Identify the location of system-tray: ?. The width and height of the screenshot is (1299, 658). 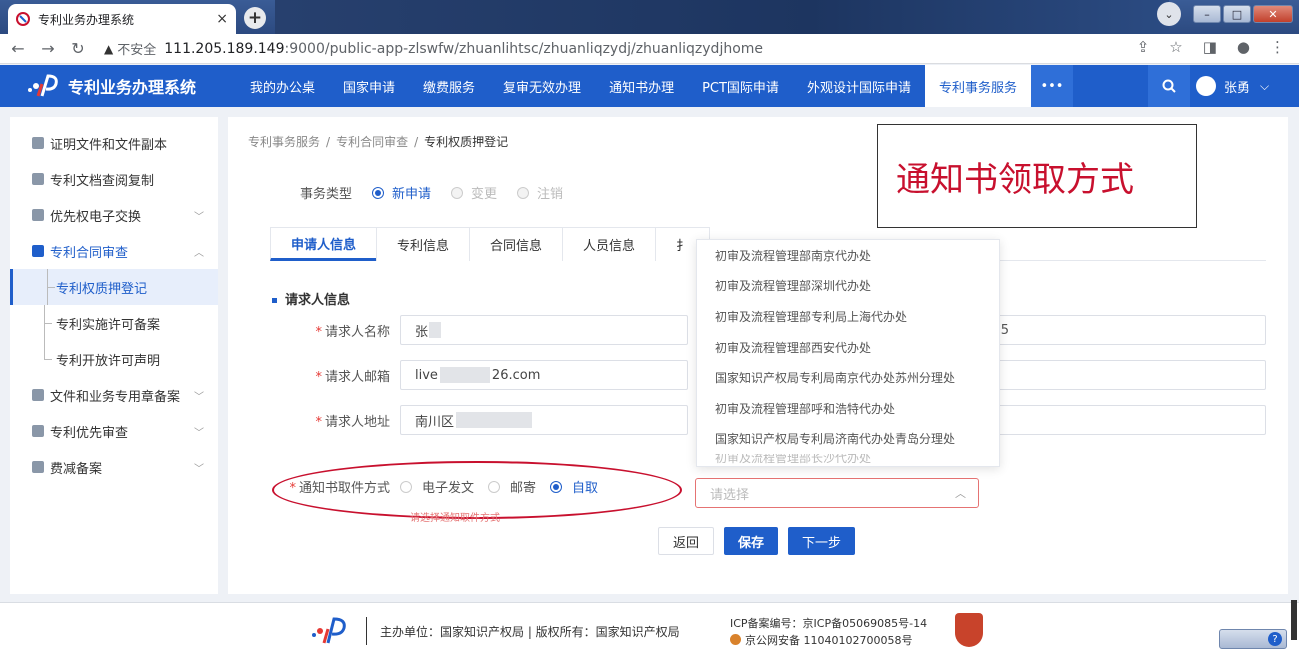
(1253, 639).